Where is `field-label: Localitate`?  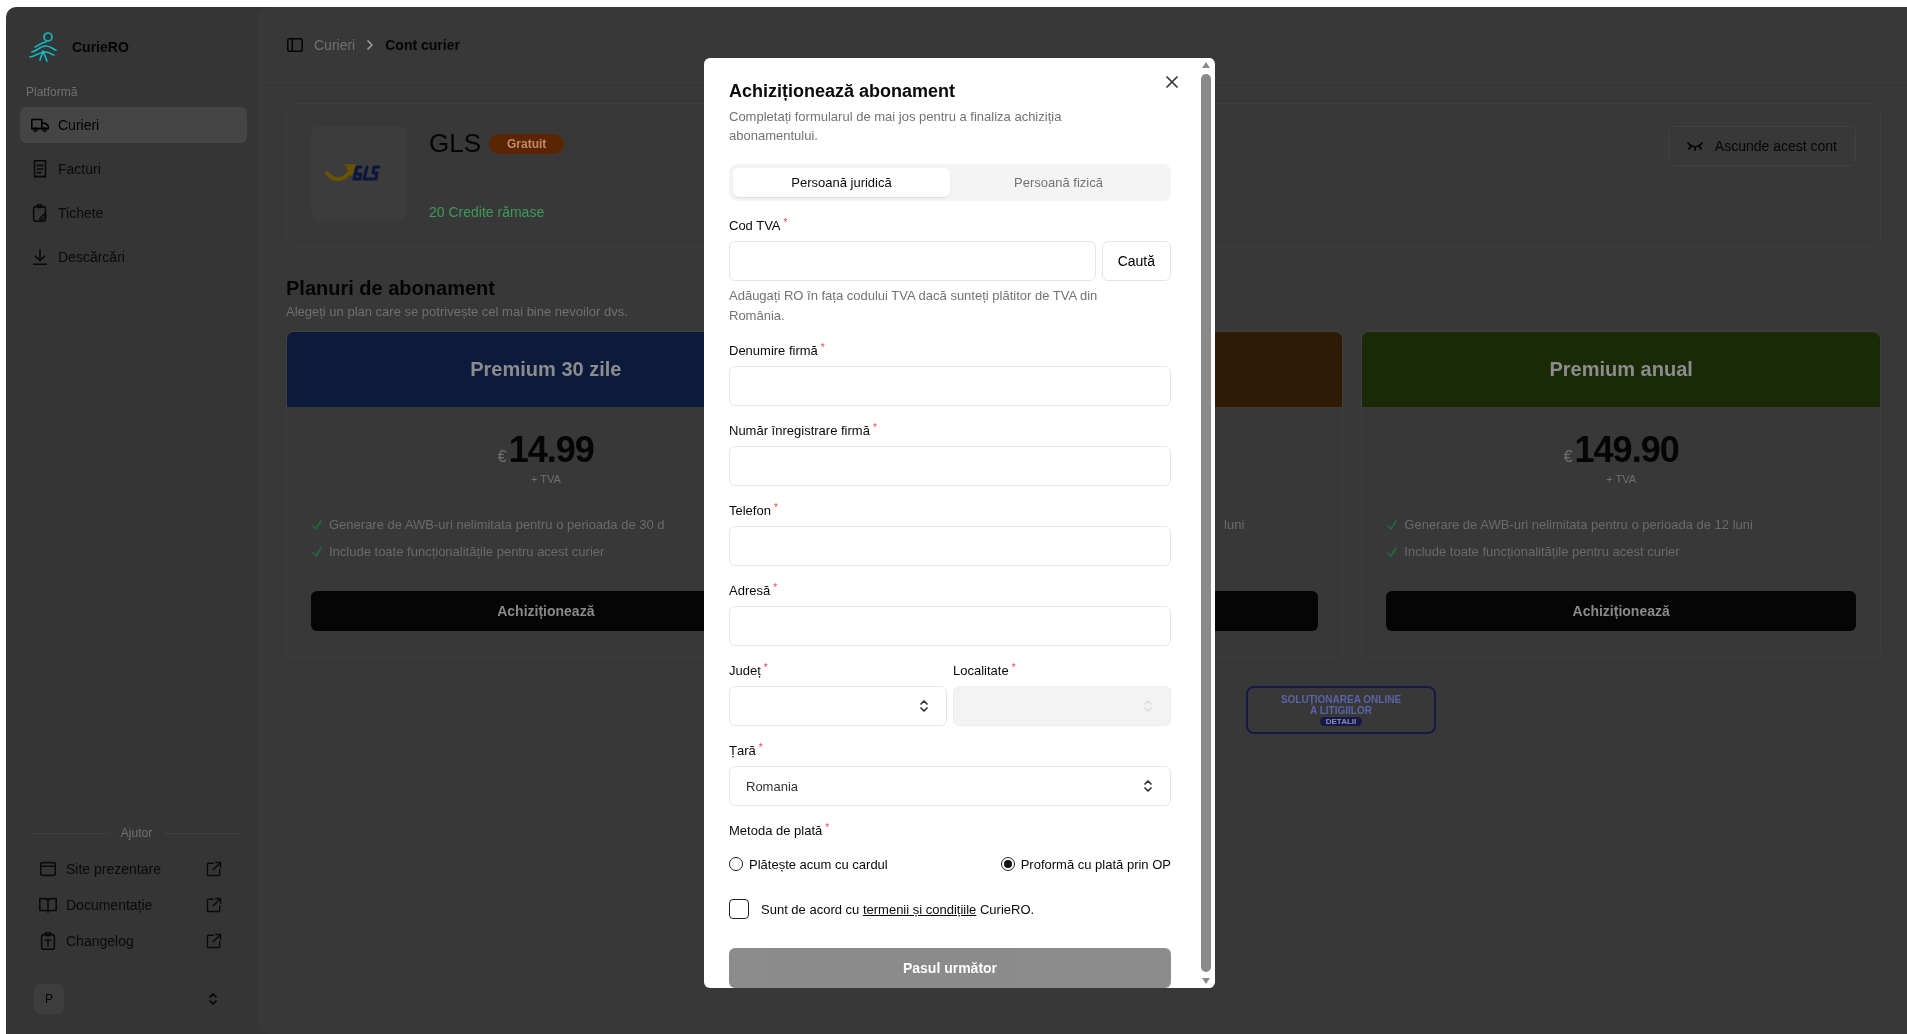
field-label: Localitate is located at coordinates (981, 671).